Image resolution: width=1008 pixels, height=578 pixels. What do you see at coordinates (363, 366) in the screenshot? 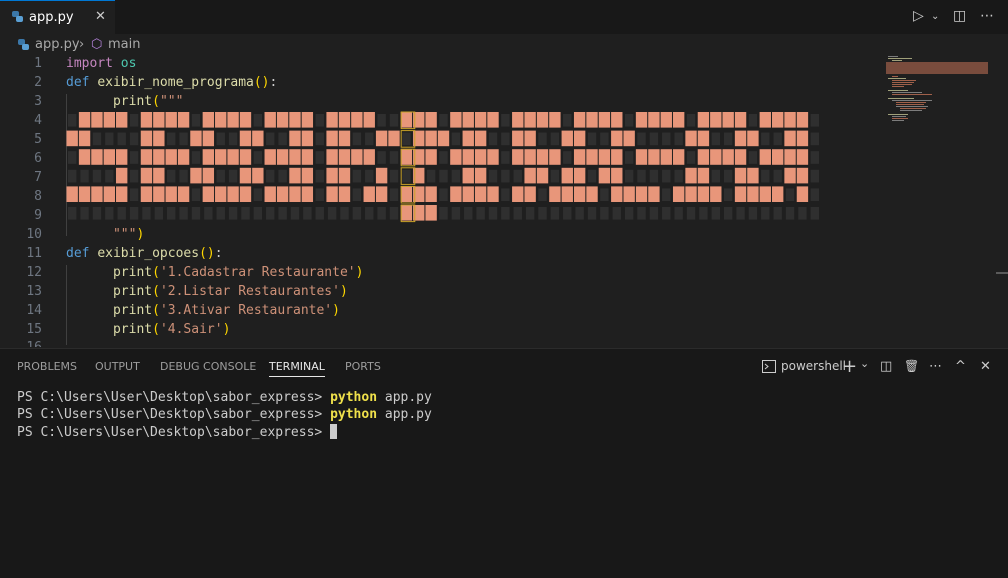
I see `tab-ports: PORTS` at bounding box center [363, 366].